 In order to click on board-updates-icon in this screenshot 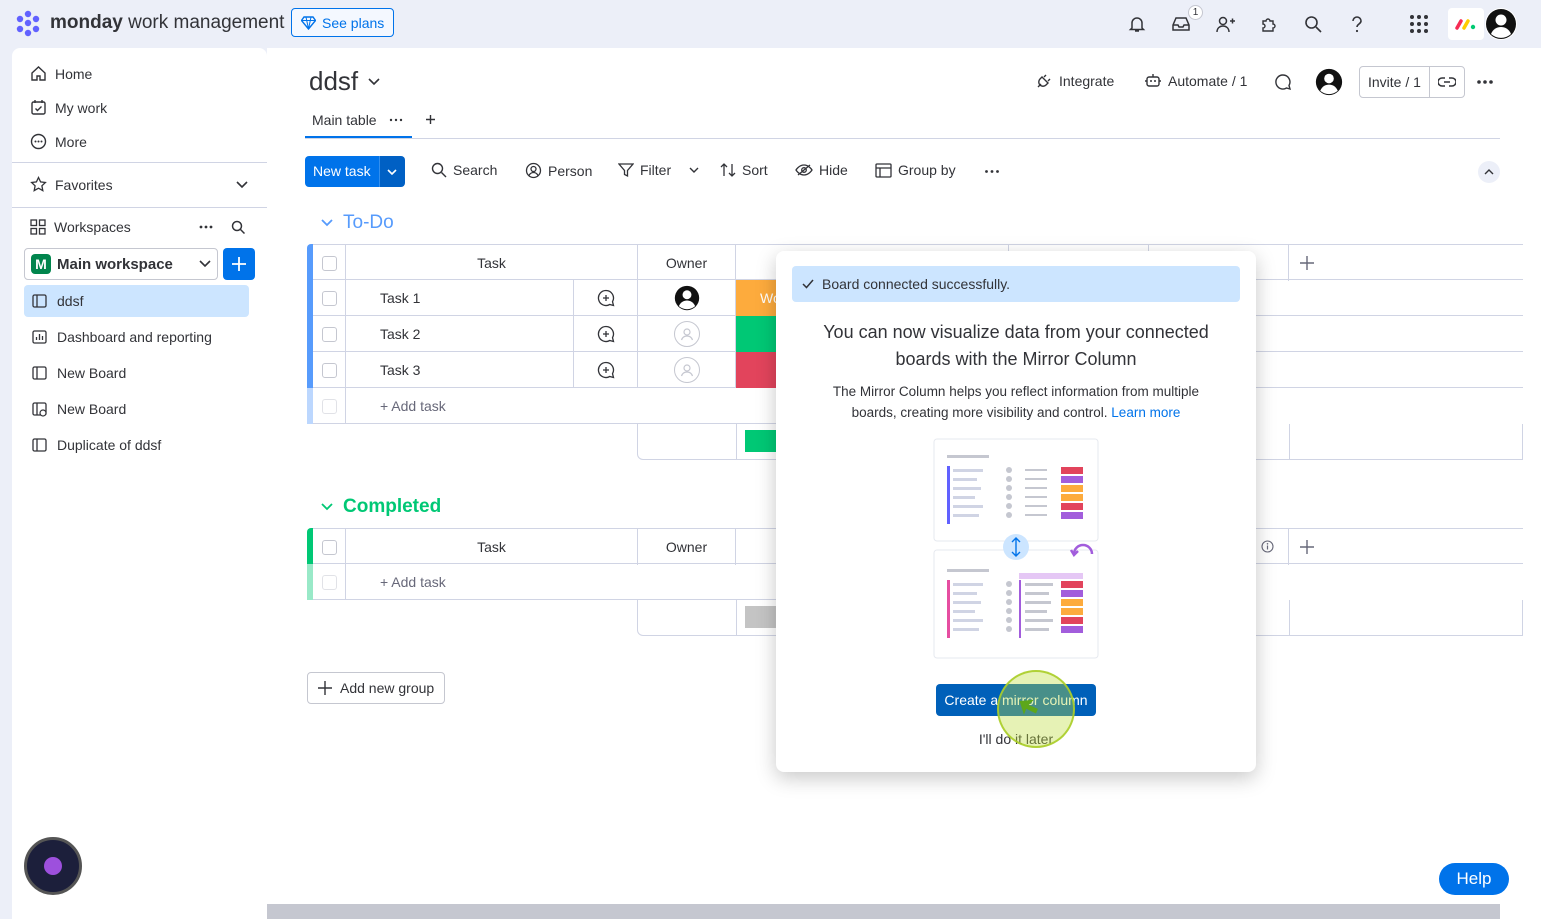, I will do `click(1283, 82)`.